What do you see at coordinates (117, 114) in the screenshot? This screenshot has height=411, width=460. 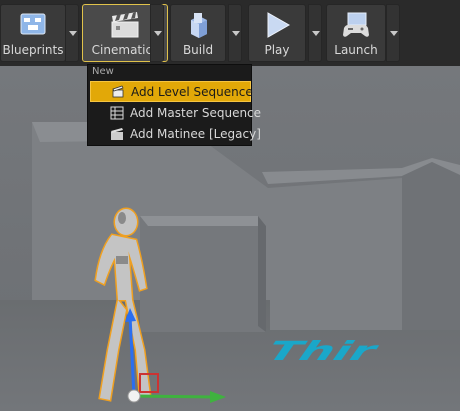 I see `master-sequence-icon` at bounding box center [117, 114].